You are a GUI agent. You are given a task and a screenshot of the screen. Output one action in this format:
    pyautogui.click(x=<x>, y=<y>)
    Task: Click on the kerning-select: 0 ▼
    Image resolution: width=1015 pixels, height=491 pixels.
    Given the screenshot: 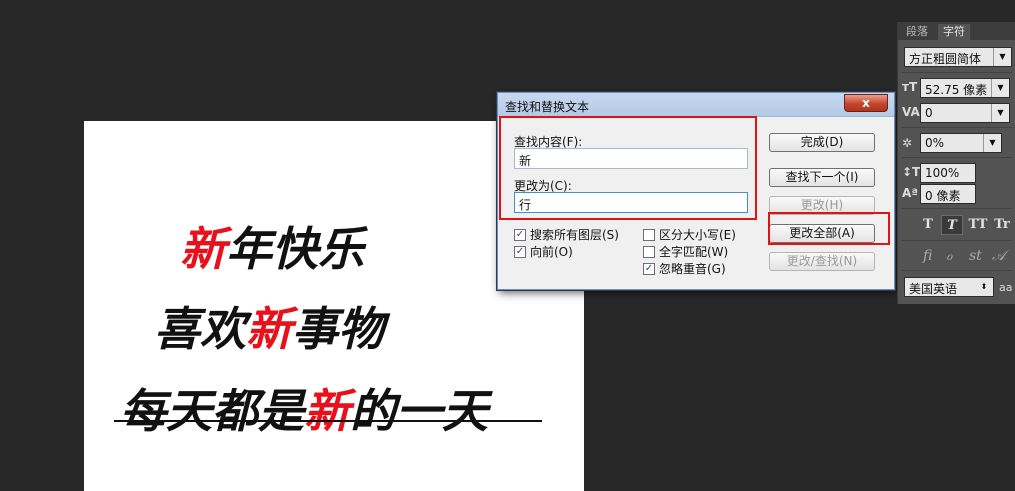 What is the action you would take?
    pyautogui.click(x=965, y=113)
    